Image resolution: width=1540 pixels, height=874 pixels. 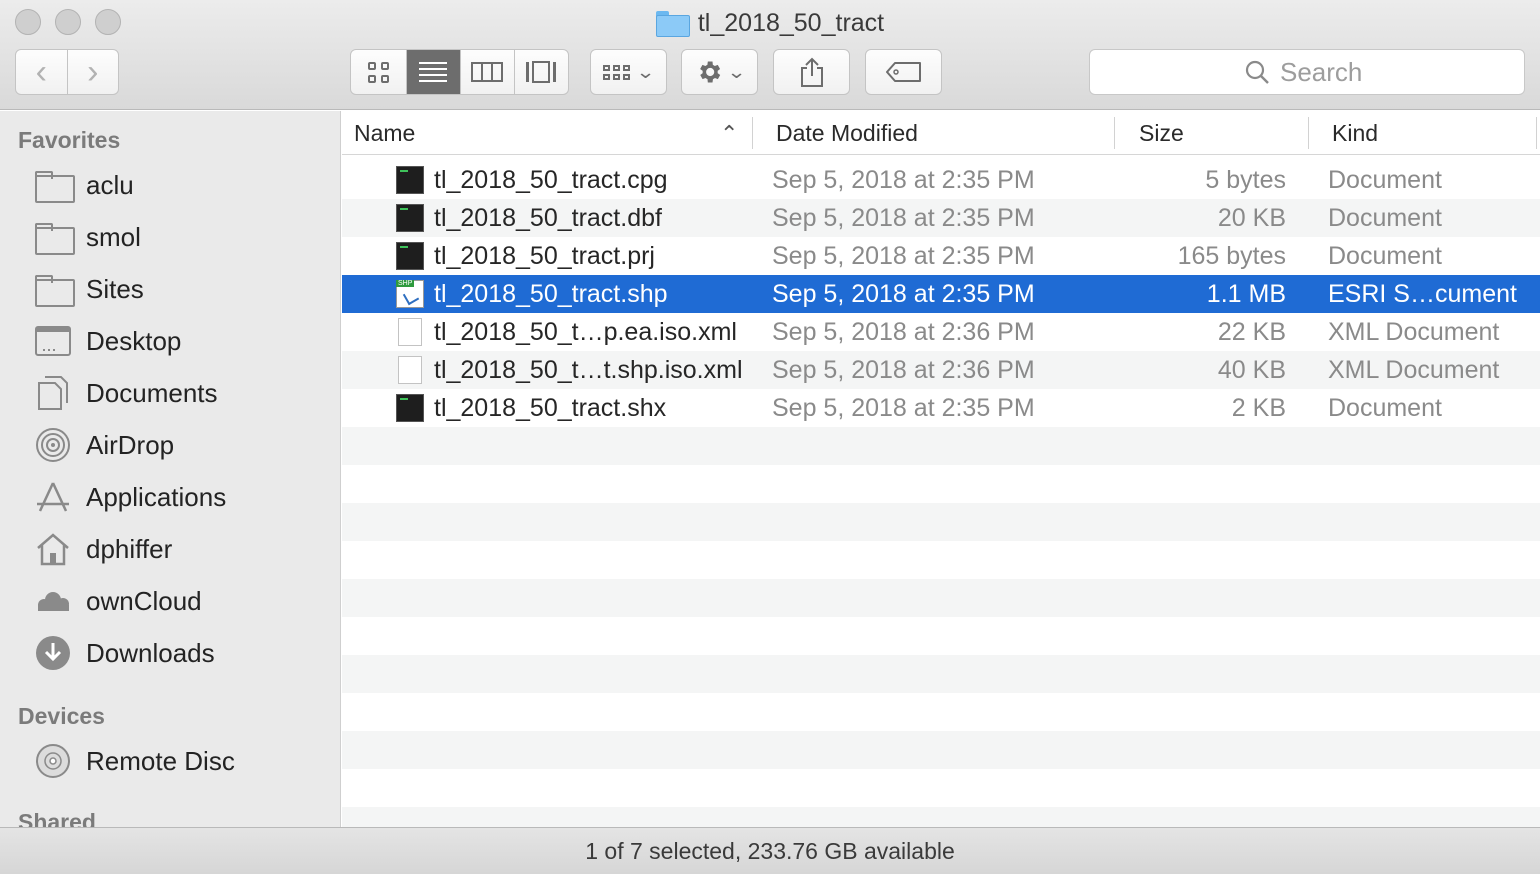 What do you see at coordinates (791, 22) in the screenshot?
I see `window-title: tl_2018_50_tract` at bounding box center [791, 22].